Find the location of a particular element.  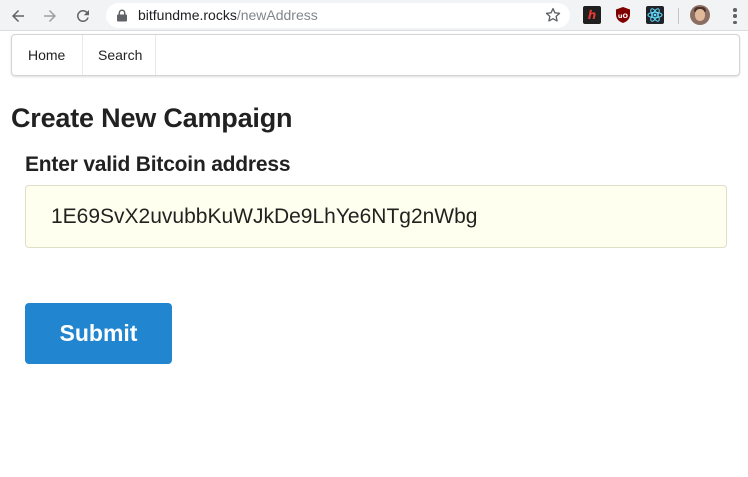

url-text: bitfundme.rocks/newAddress is located at coordinates (228, 15).